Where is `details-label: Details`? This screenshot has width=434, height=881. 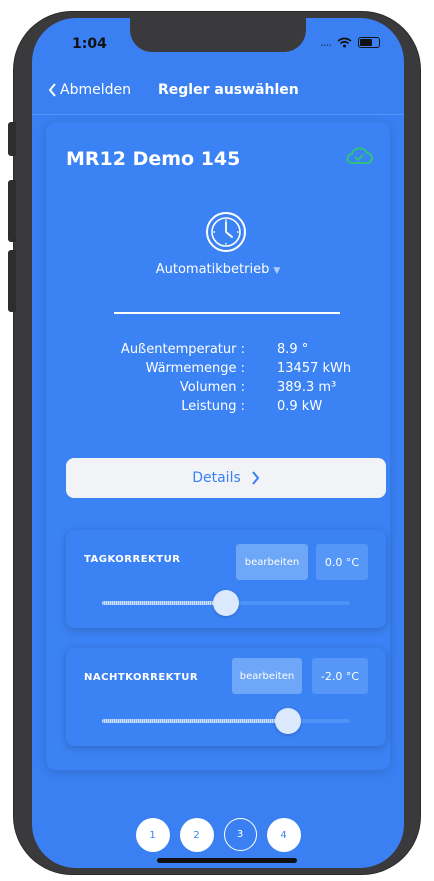 details-label: Details is located at coordinates (216, 478).